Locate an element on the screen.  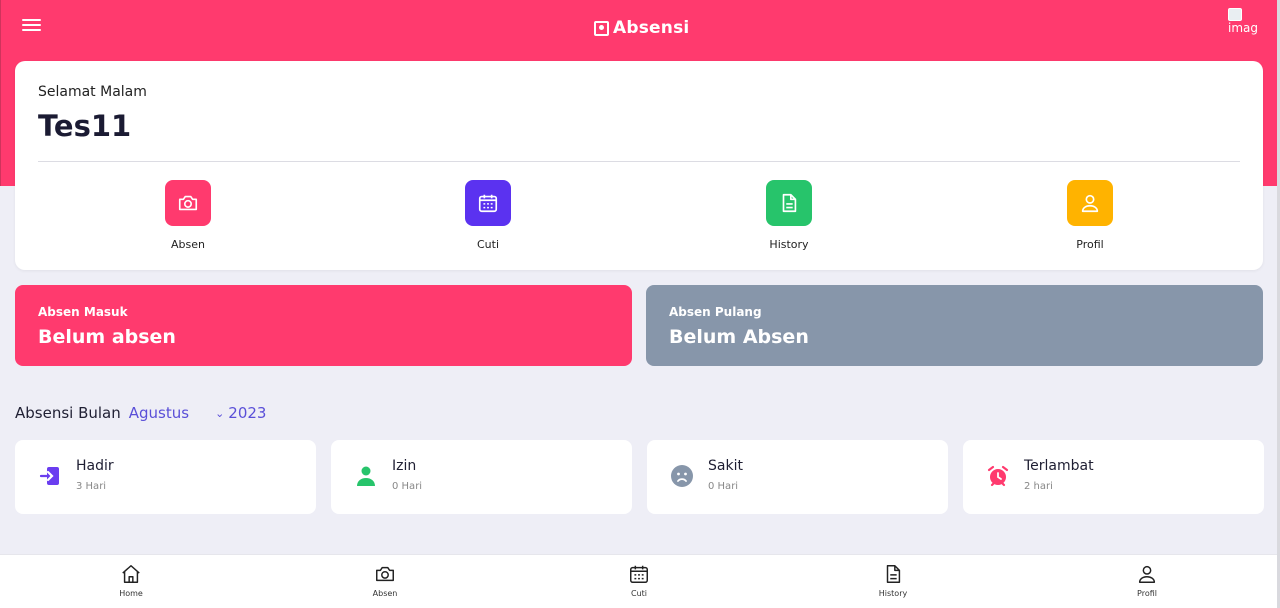
absen-masuk-value: Belum absen is located at coordinates (107, 337).